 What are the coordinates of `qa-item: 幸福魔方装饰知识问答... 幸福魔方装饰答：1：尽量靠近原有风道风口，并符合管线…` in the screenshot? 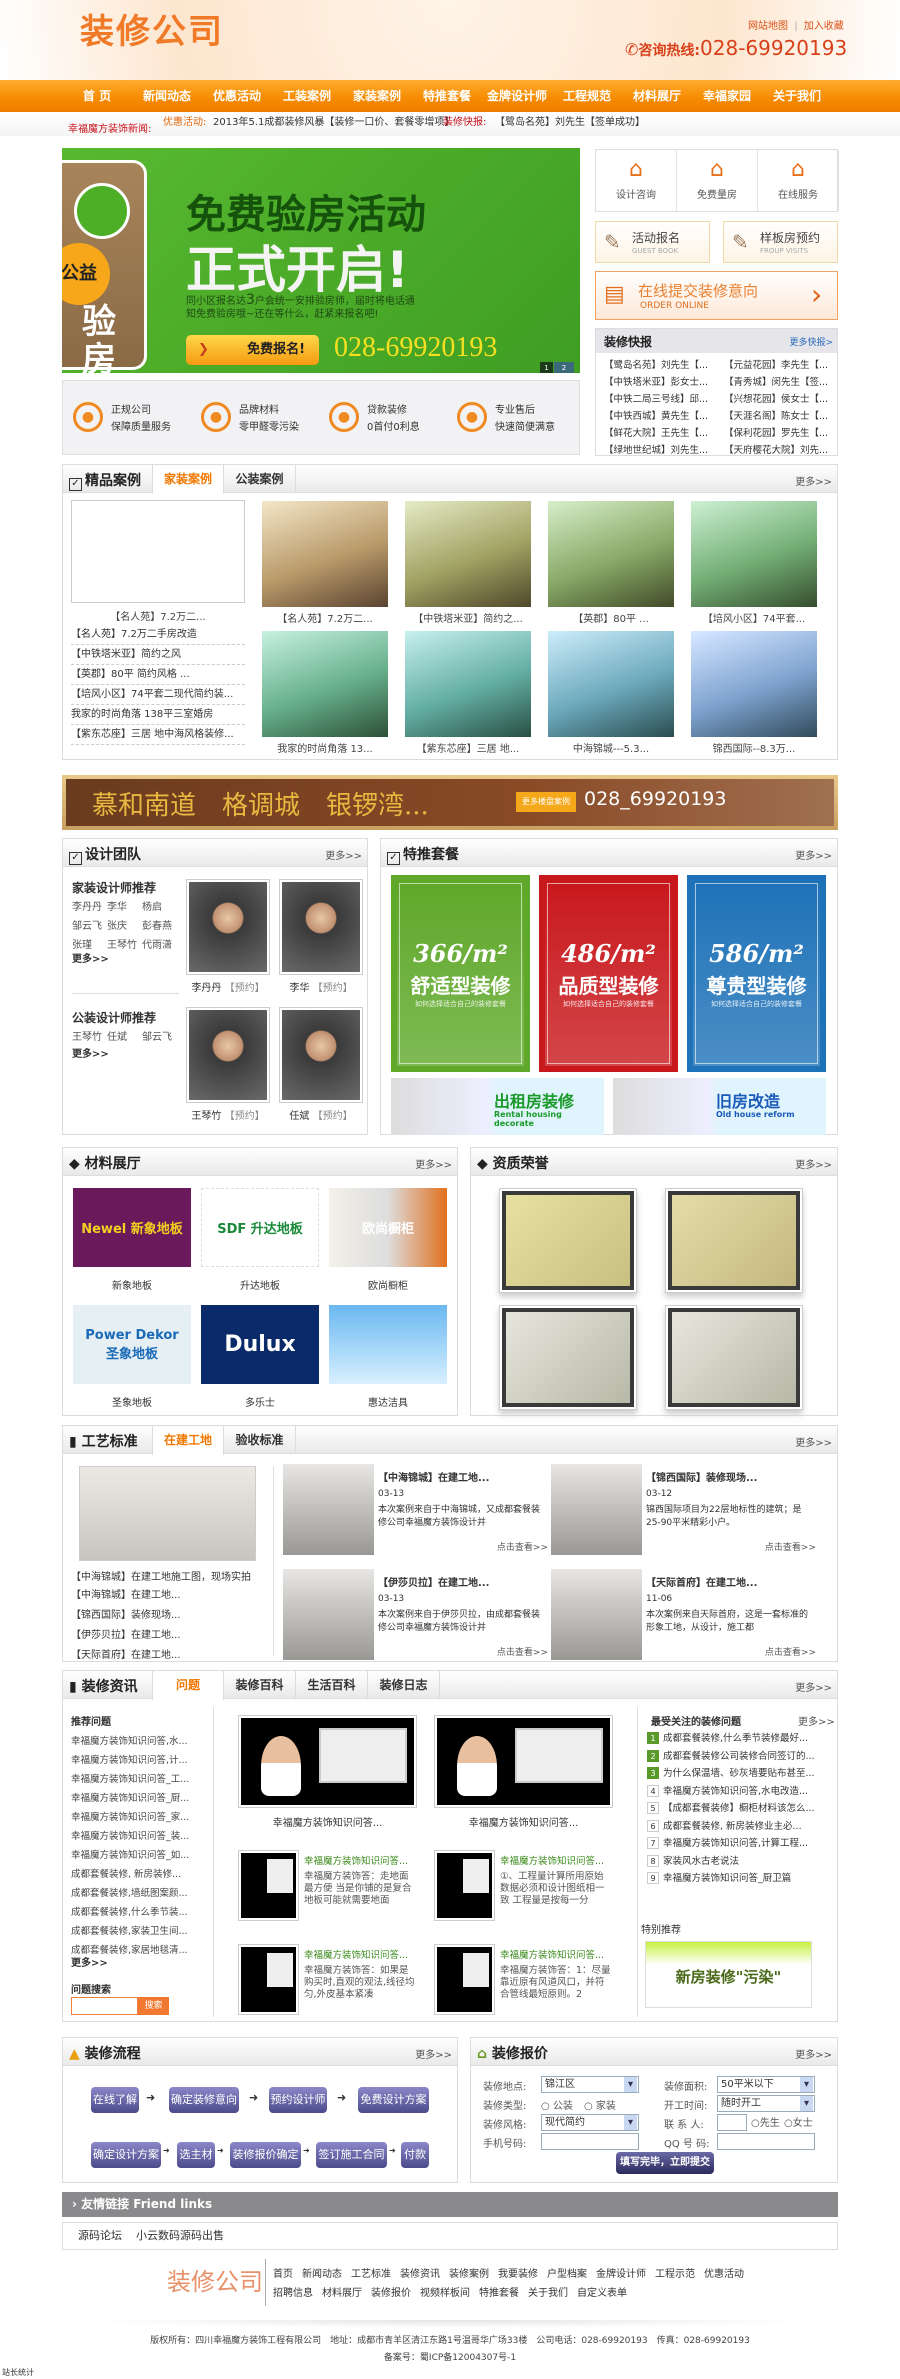 It's located at (530, 1980).